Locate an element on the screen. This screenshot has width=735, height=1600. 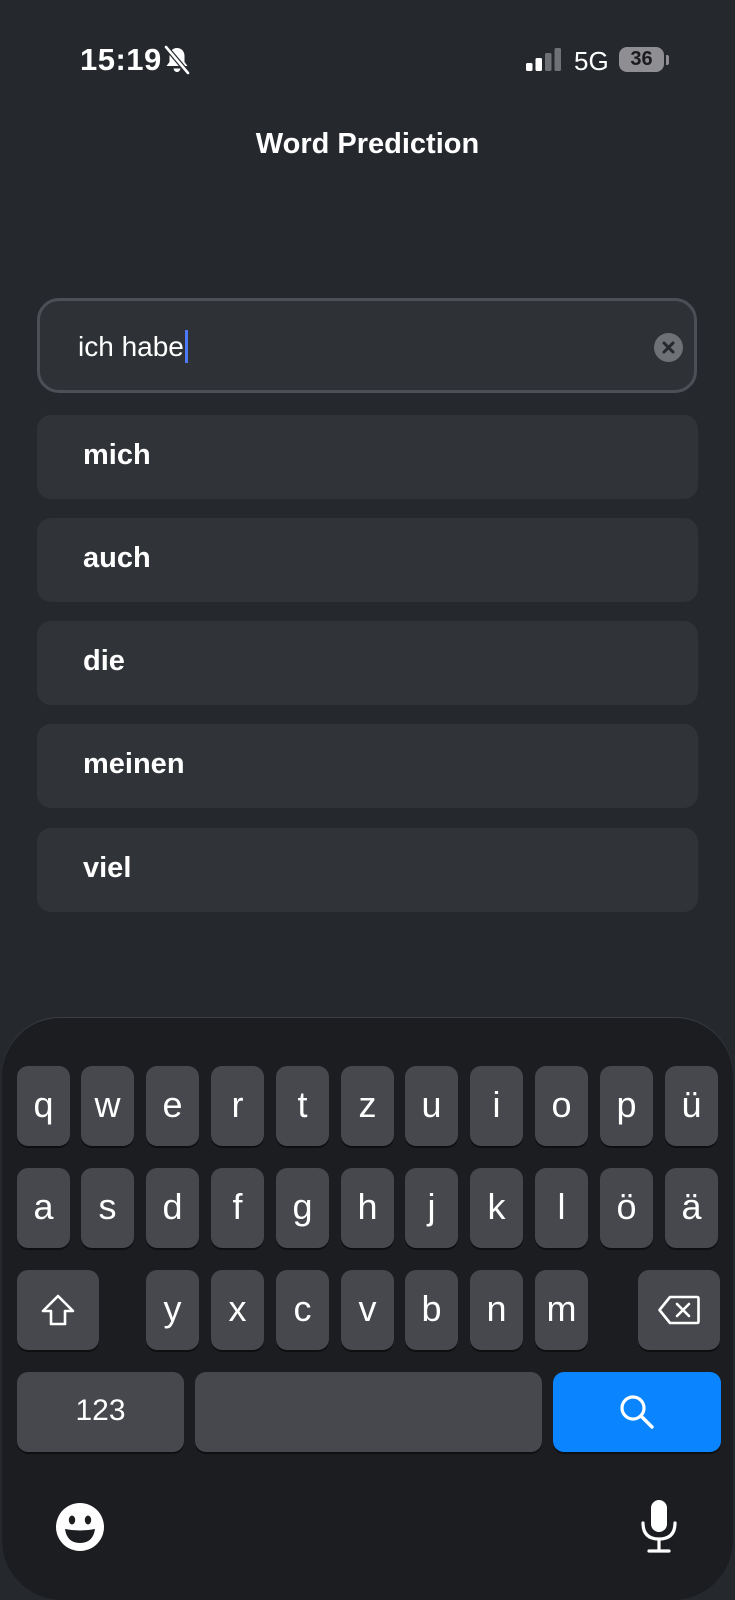
key-u: u is located at coordinates (431, 1106).